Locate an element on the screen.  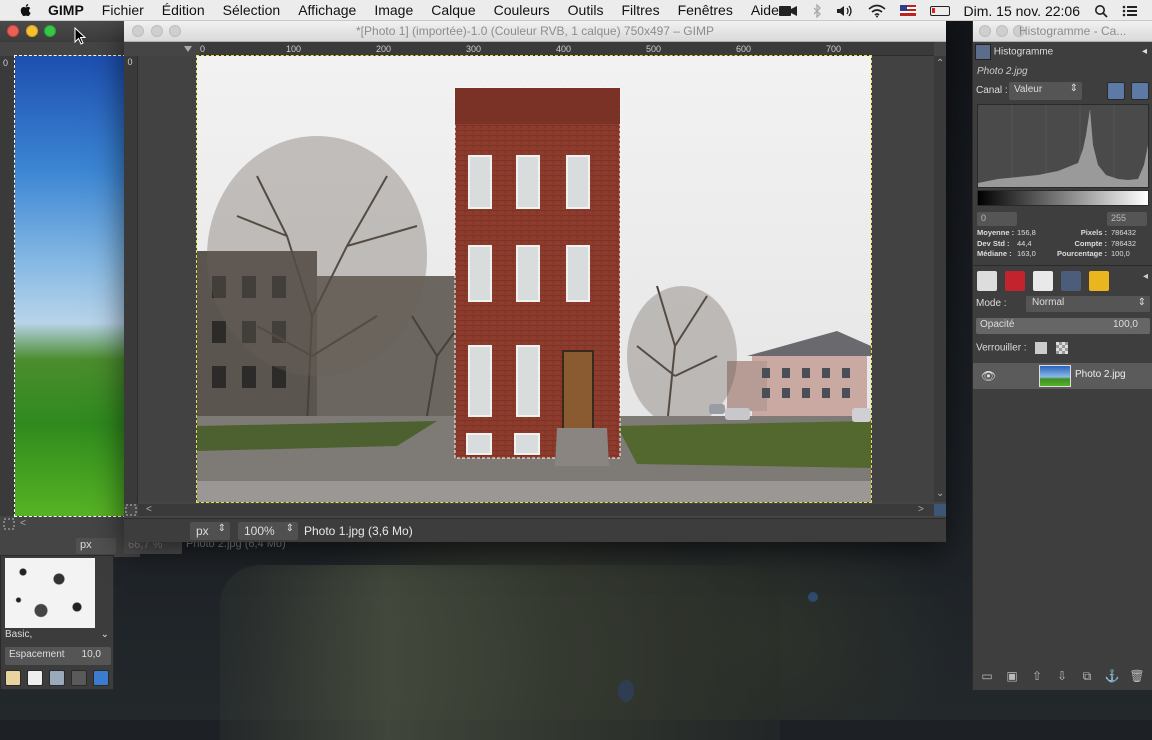
scroll-right-icon: > is located at coordinates (921, 509).